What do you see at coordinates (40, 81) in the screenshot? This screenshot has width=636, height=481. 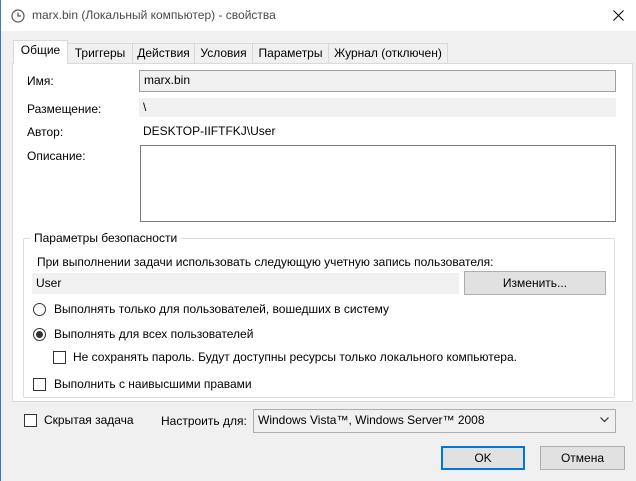 I see `name-label: Имя:` at bounding box center [40, 81].